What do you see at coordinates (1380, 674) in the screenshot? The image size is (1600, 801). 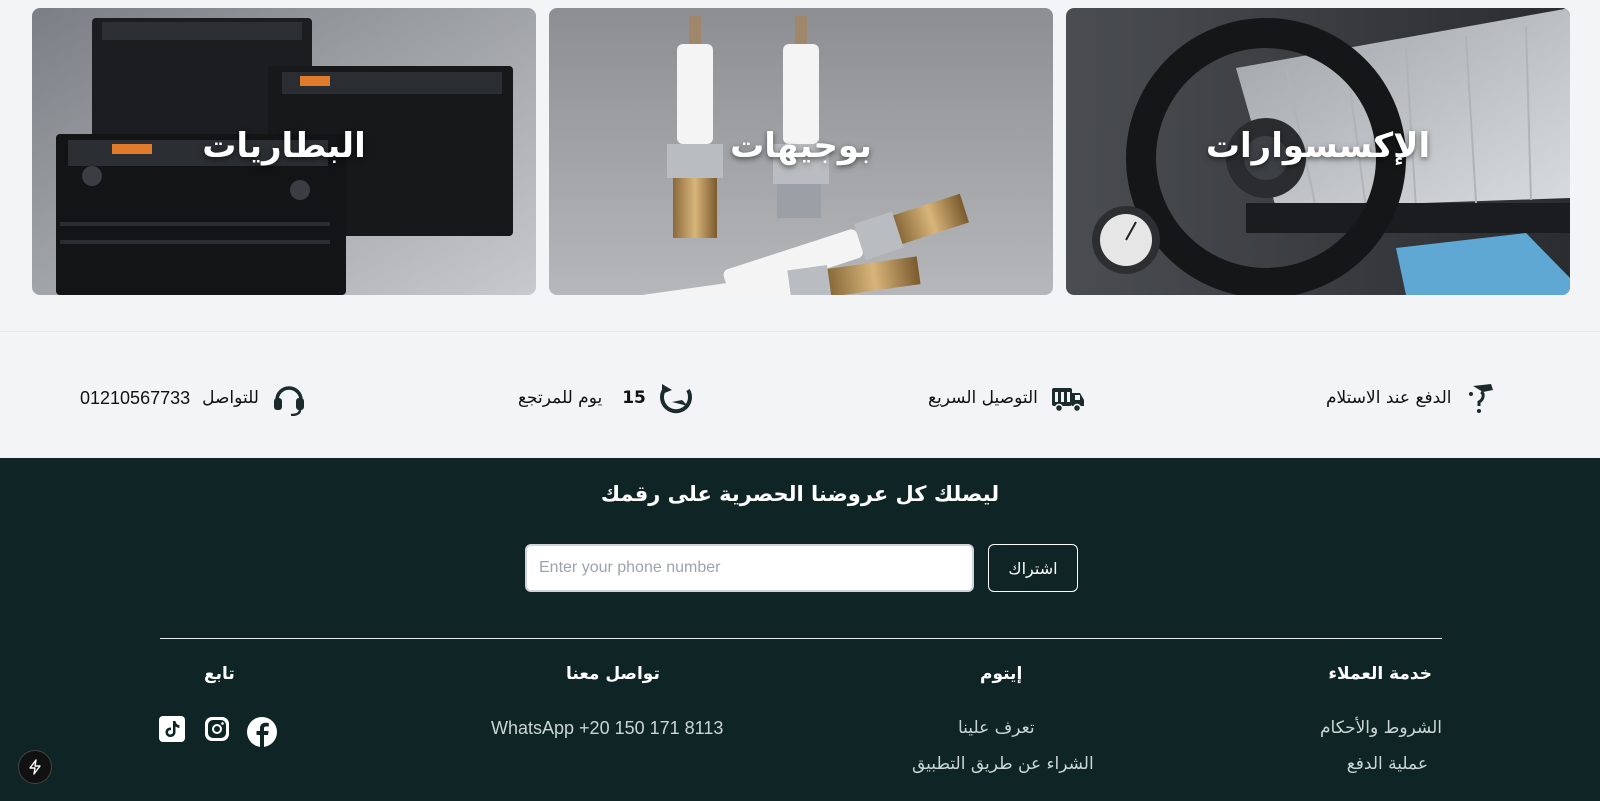 I see `customer-service-heading: خدمة العملاء` at bounding box center [1380, 674].